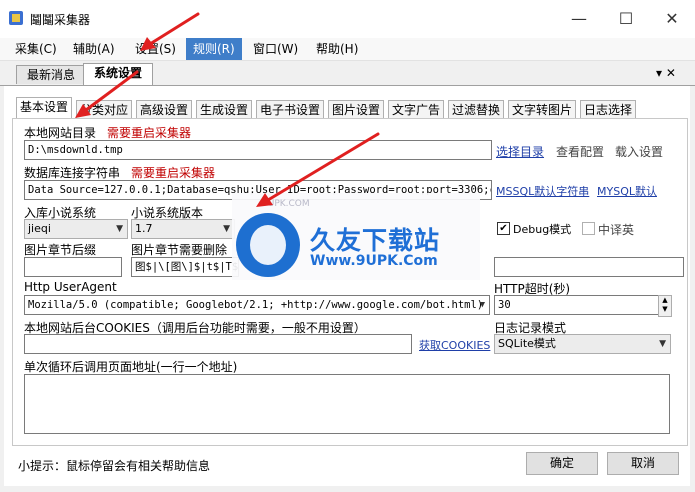  I want to click on minimize-button: —, so click(579, 19).